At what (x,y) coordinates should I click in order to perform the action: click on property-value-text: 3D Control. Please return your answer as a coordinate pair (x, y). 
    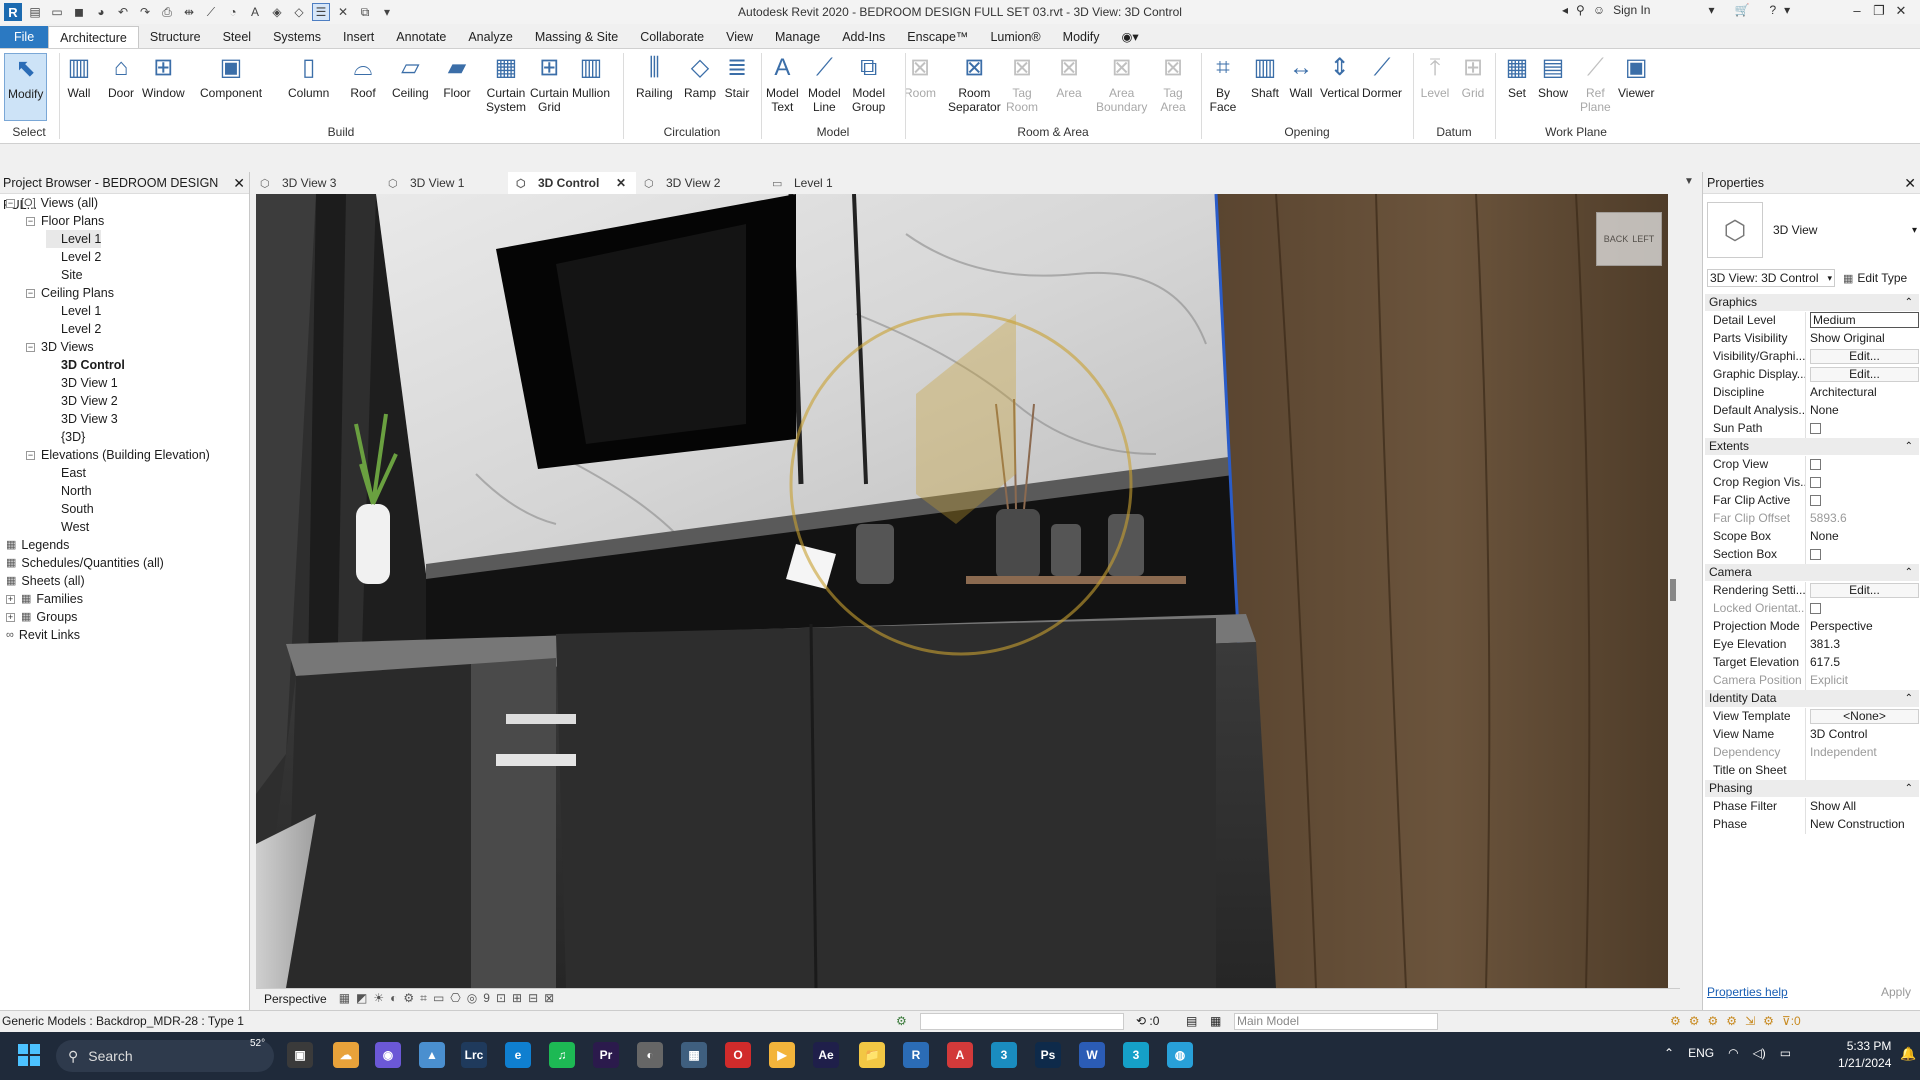
    Looking at the image, I should click on (1838, 734).